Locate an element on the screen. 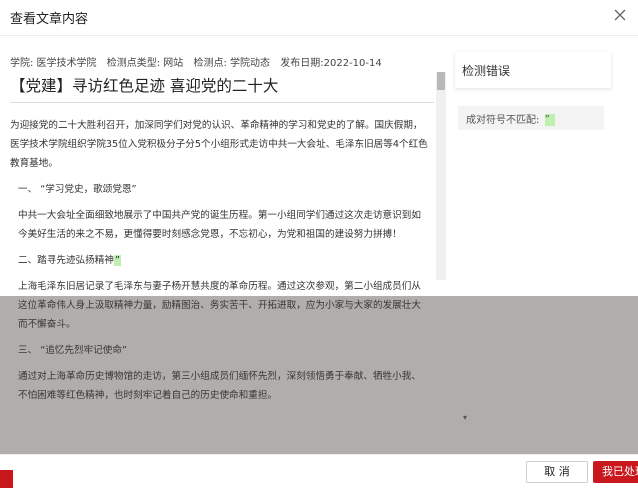 This screenshot has height=488, width=638. dialog-header: 查看文章内容 is located at coordinates (319, 18).